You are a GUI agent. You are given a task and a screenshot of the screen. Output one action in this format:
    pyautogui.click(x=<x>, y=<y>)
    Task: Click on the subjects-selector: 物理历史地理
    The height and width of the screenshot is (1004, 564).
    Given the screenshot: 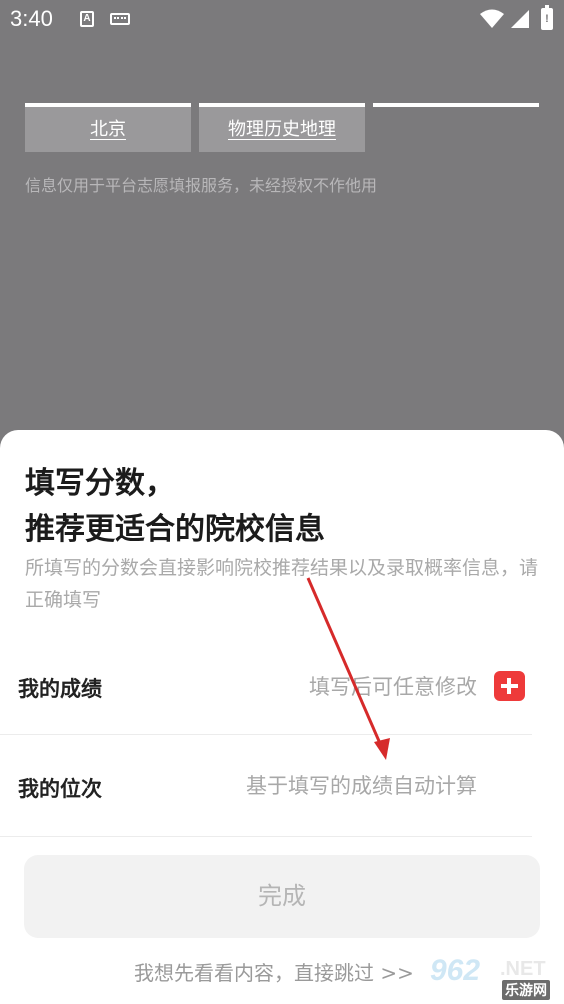 What is the action you would take?
    pyautogui.click(x=282, y=127)
    